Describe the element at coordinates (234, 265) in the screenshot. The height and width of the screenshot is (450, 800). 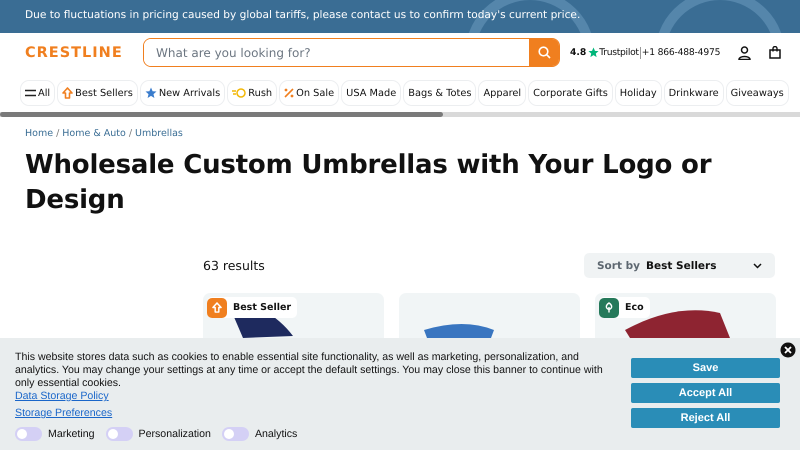
I see `results-count: 63 results` at that location.